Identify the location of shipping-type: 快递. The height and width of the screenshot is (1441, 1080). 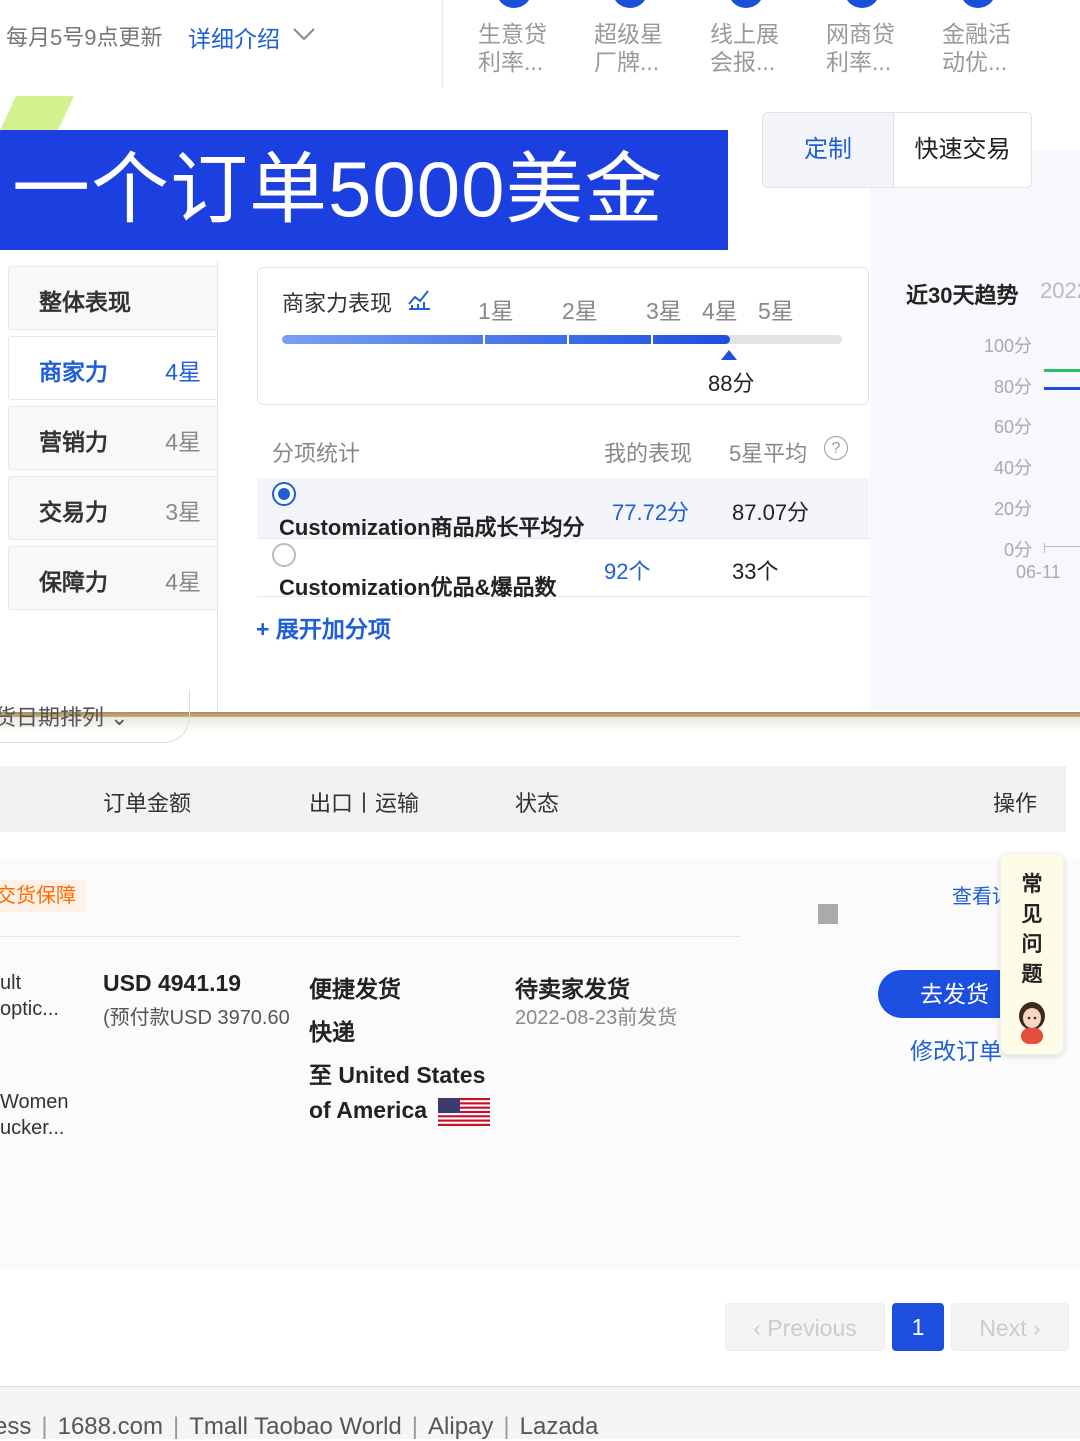
(332, 1032).